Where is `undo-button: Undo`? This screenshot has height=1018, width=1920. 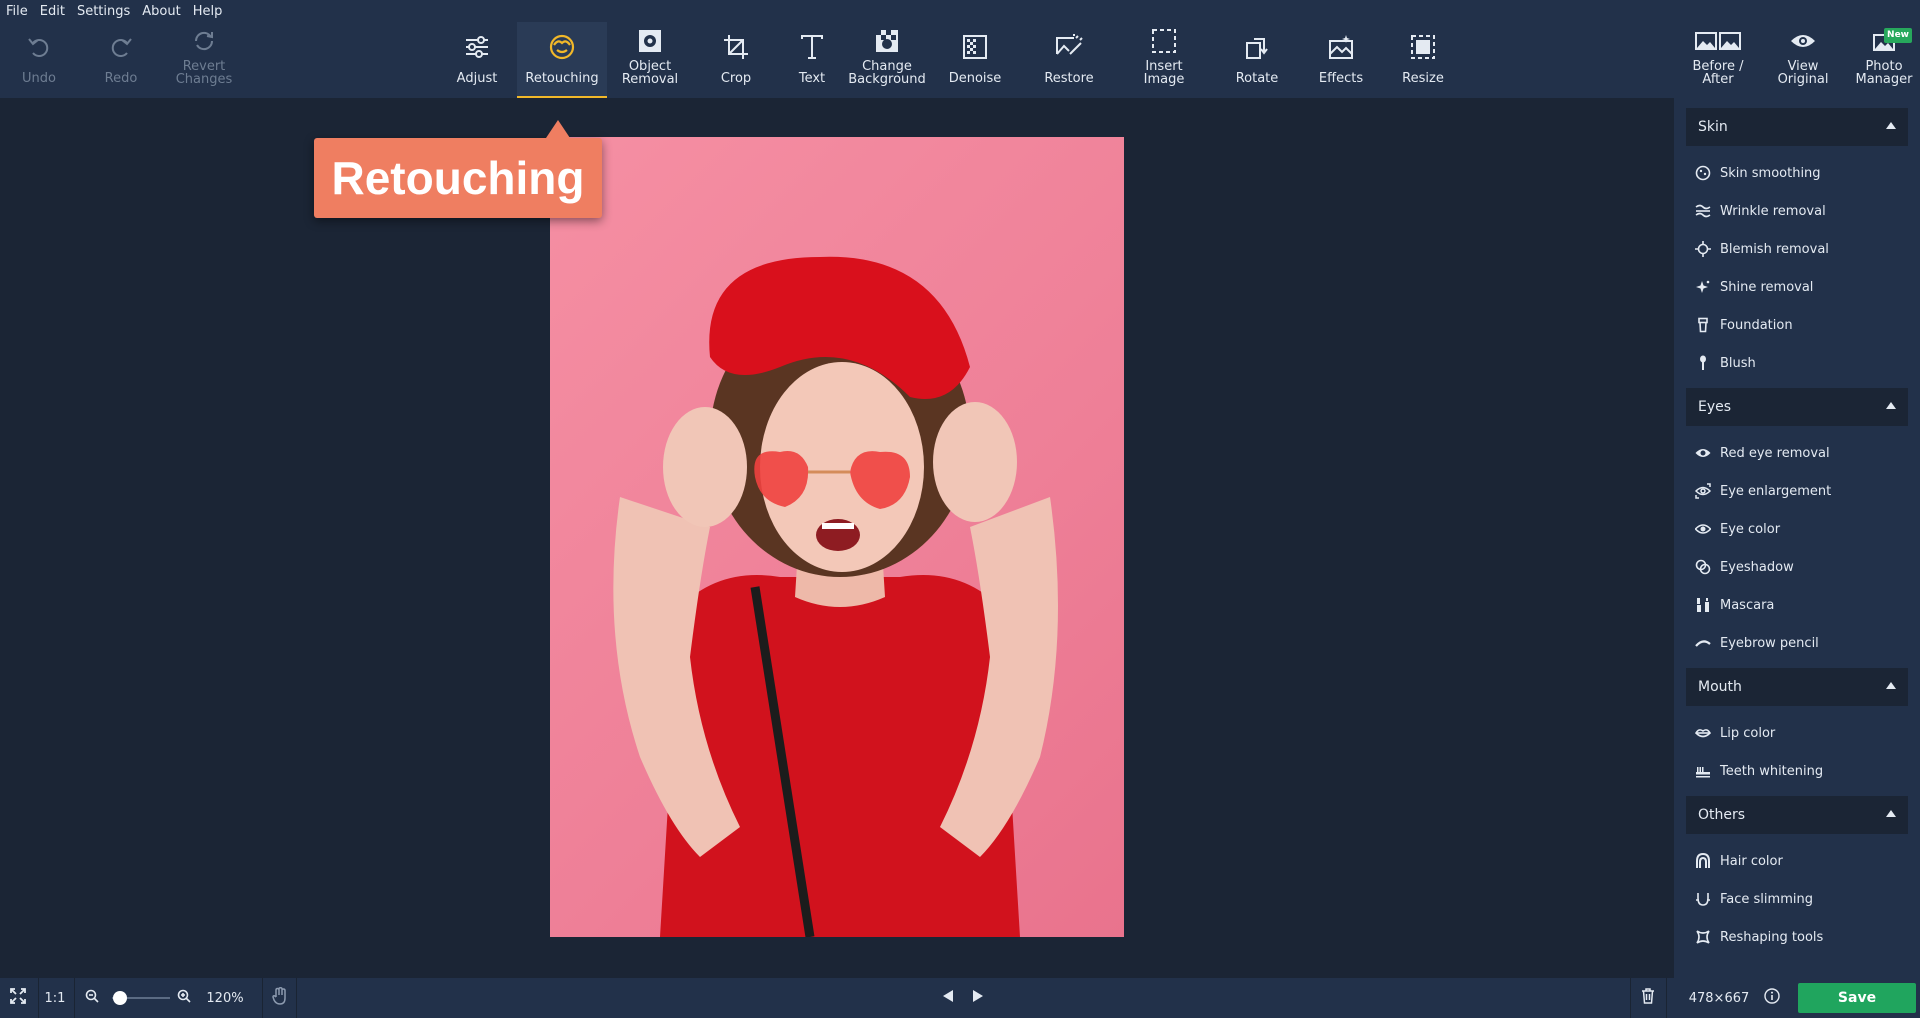
undo-button: Undo is located at coordinates (39, 60).